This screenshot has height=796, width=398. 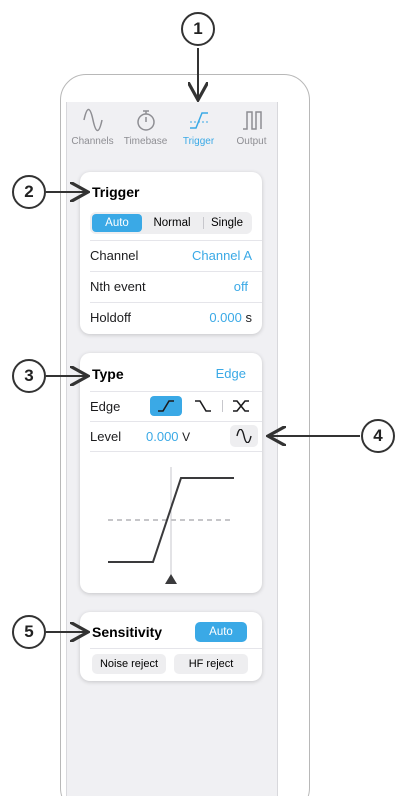 I want to click on callout-4: 4, so click(x=378, y=436).